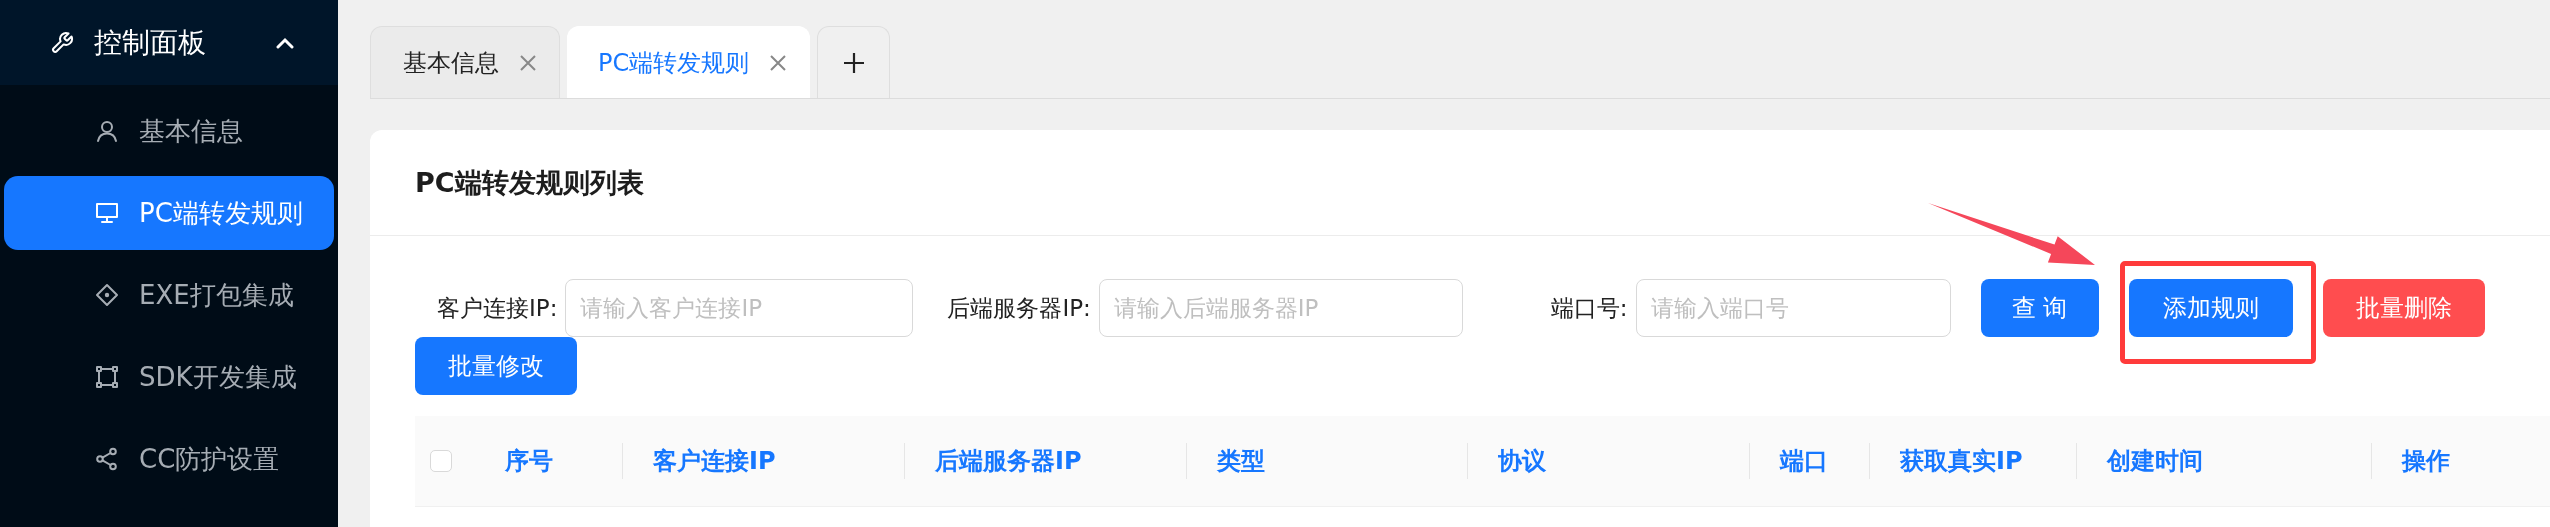 The width and height of the screenshot is (2550, 527). Describe the element at coordinates (441, 461) in the screenshot. I see `checkbox` at that location.